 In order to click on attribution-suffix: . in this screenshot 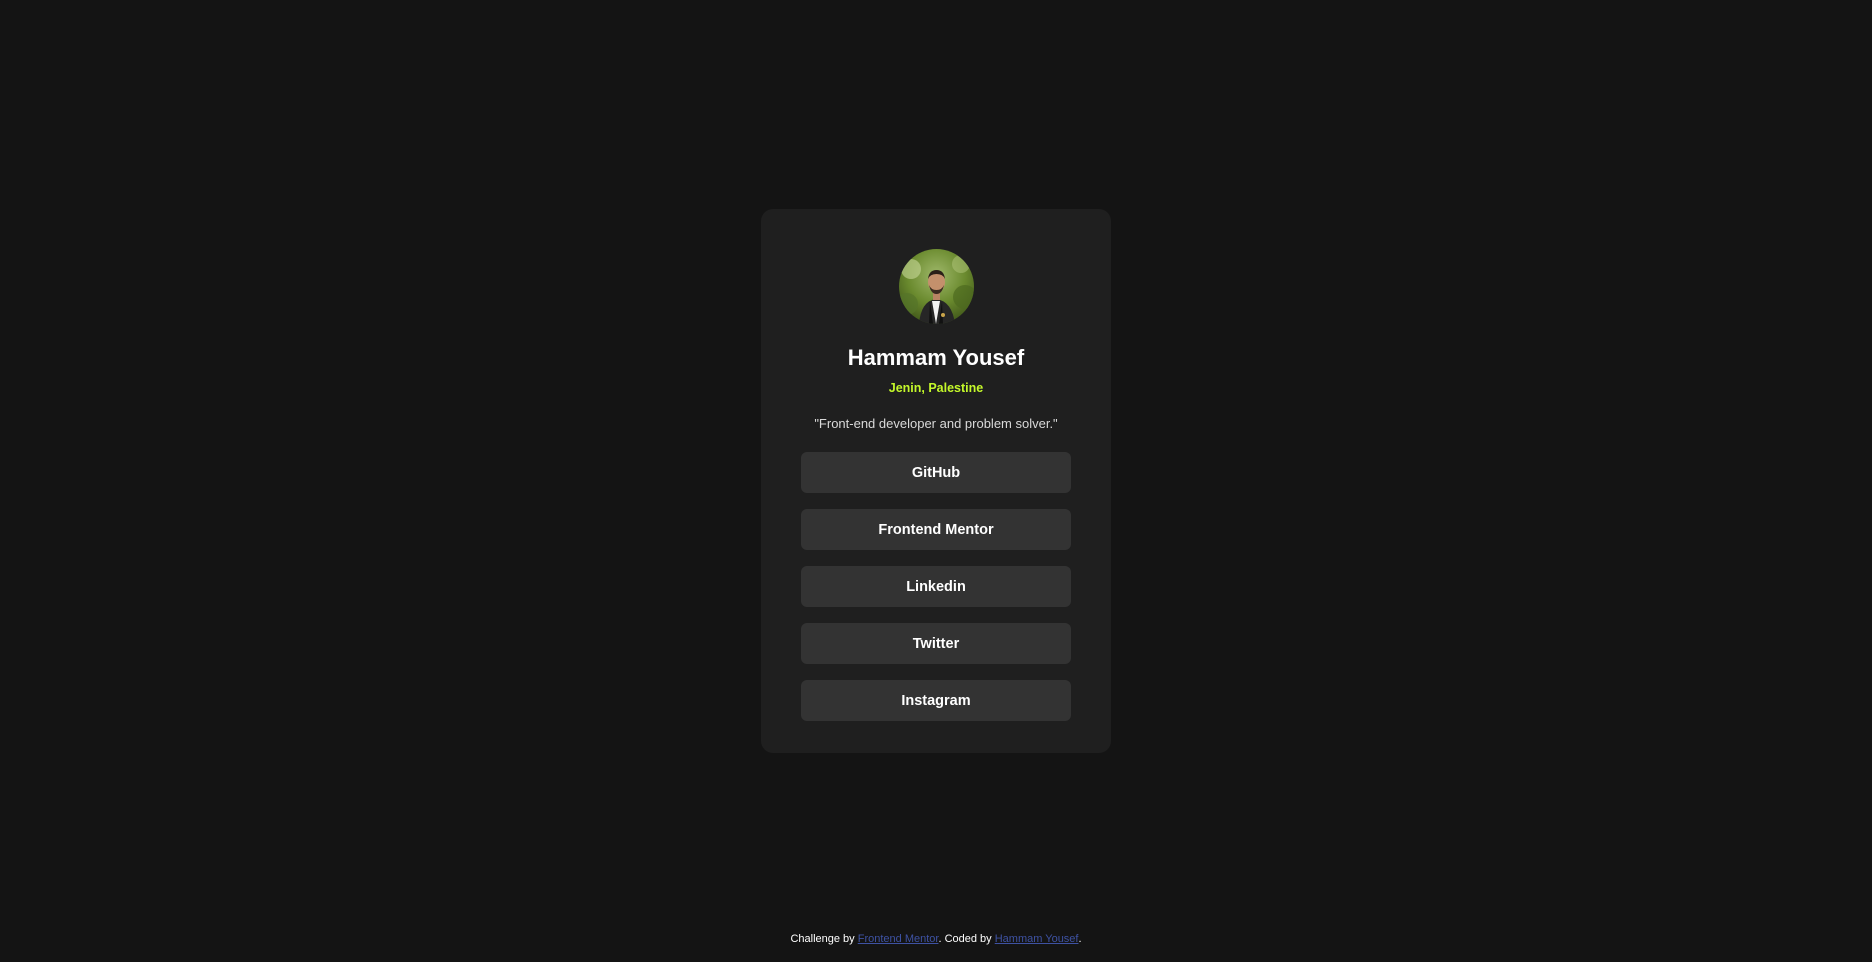, I will do `click(1080, 939)`.